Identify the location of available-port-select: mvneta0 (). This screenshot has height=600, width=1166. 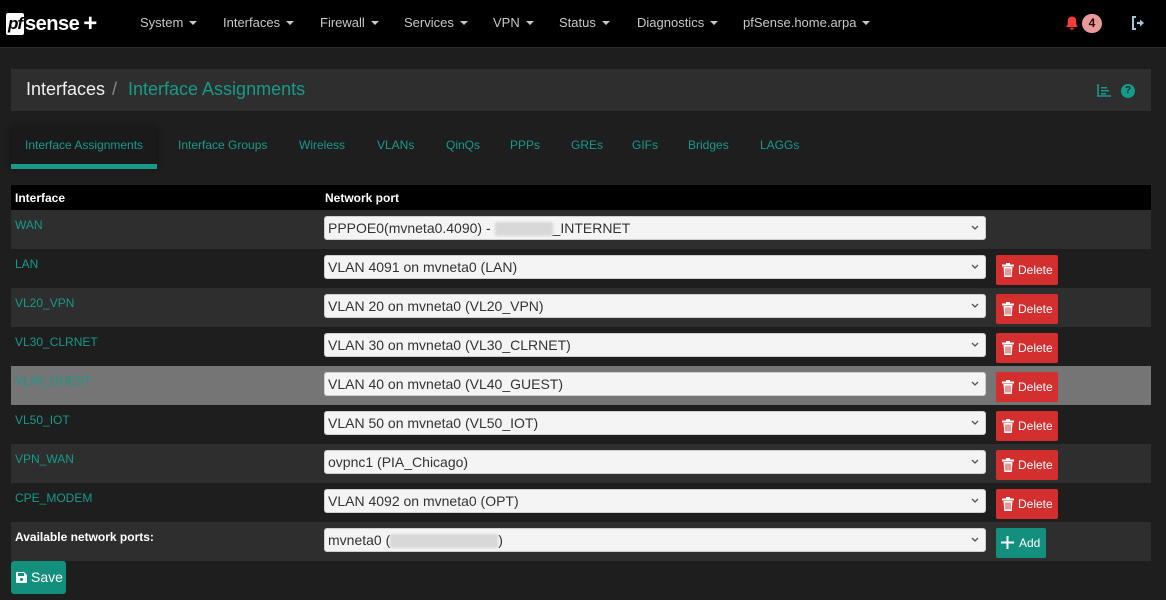
(655, 540).